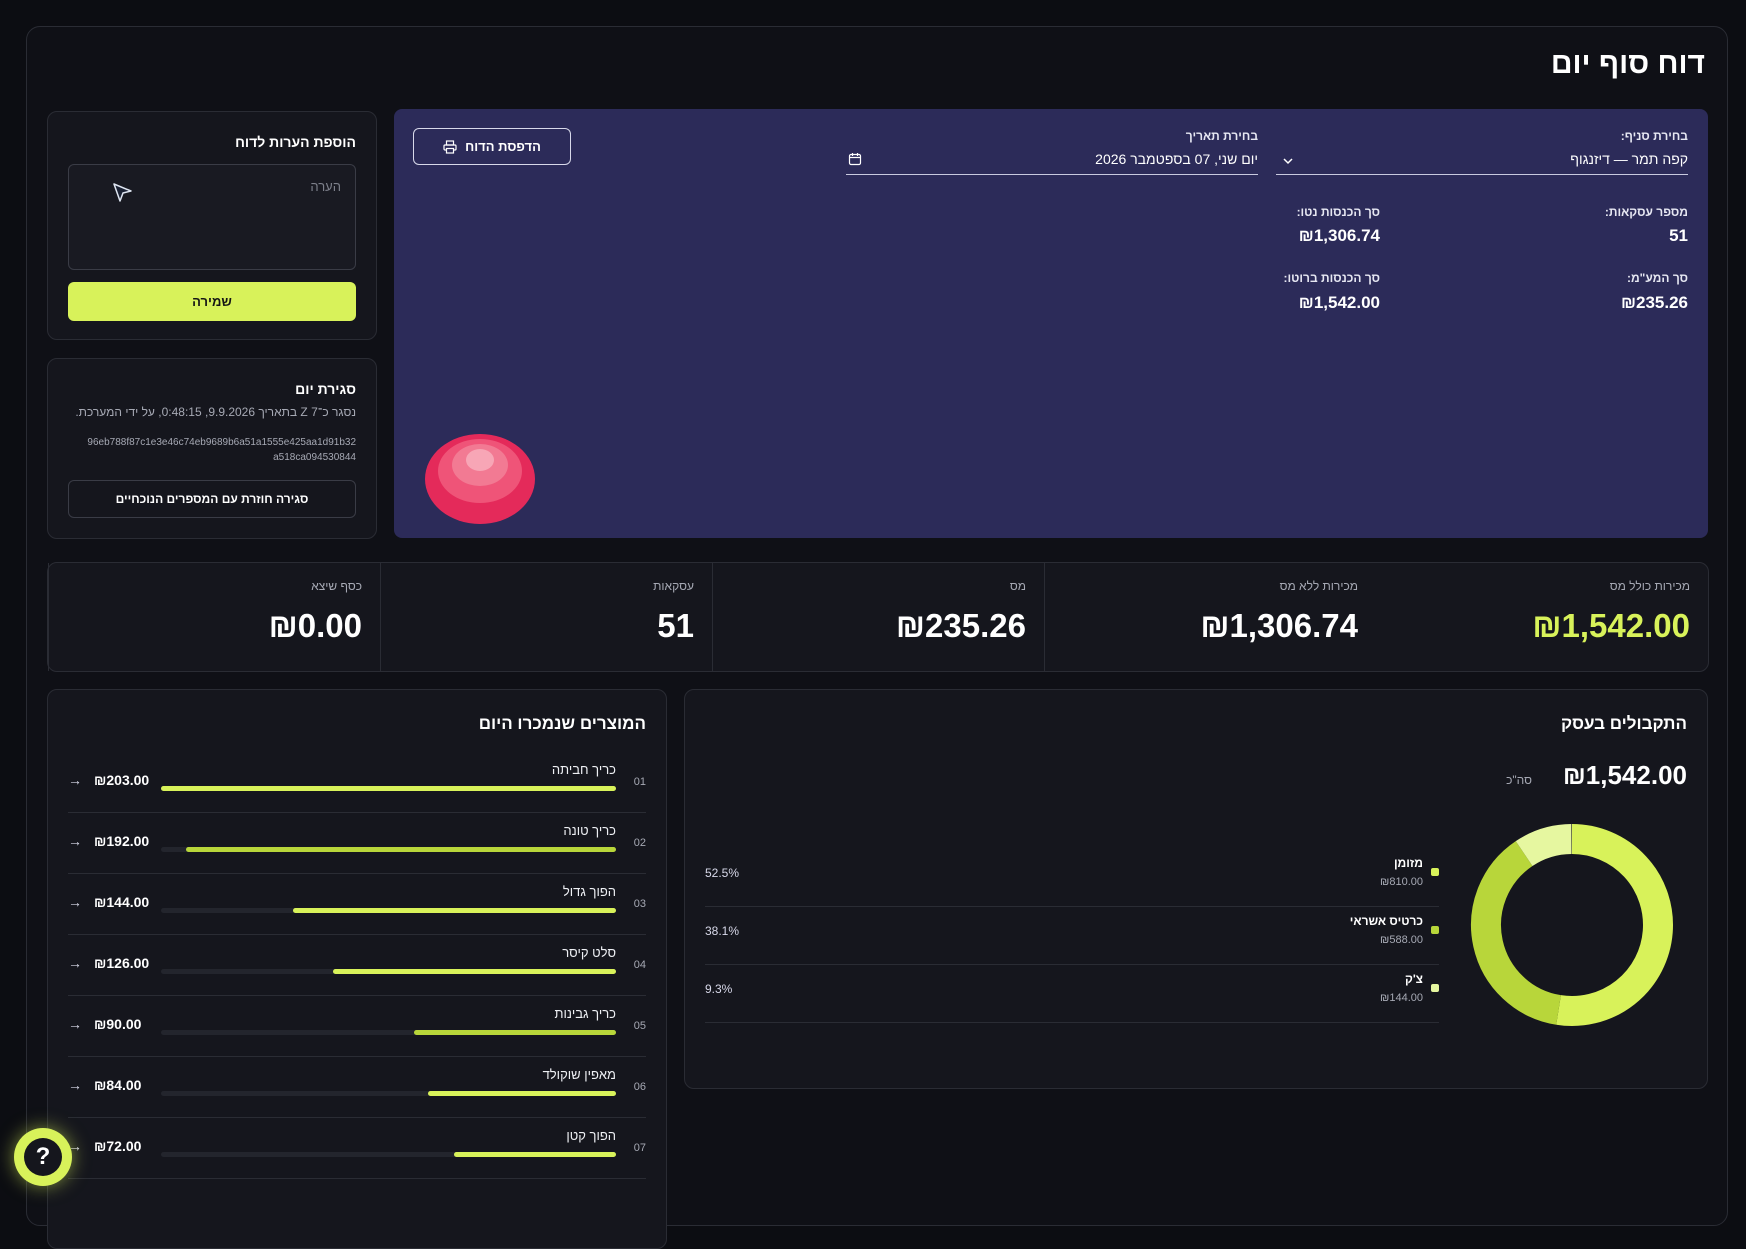  What do you see at coordinates (673, 586) in the screenshot?
I see `stat-label: עסקאות` at bounding box center [673, 586].